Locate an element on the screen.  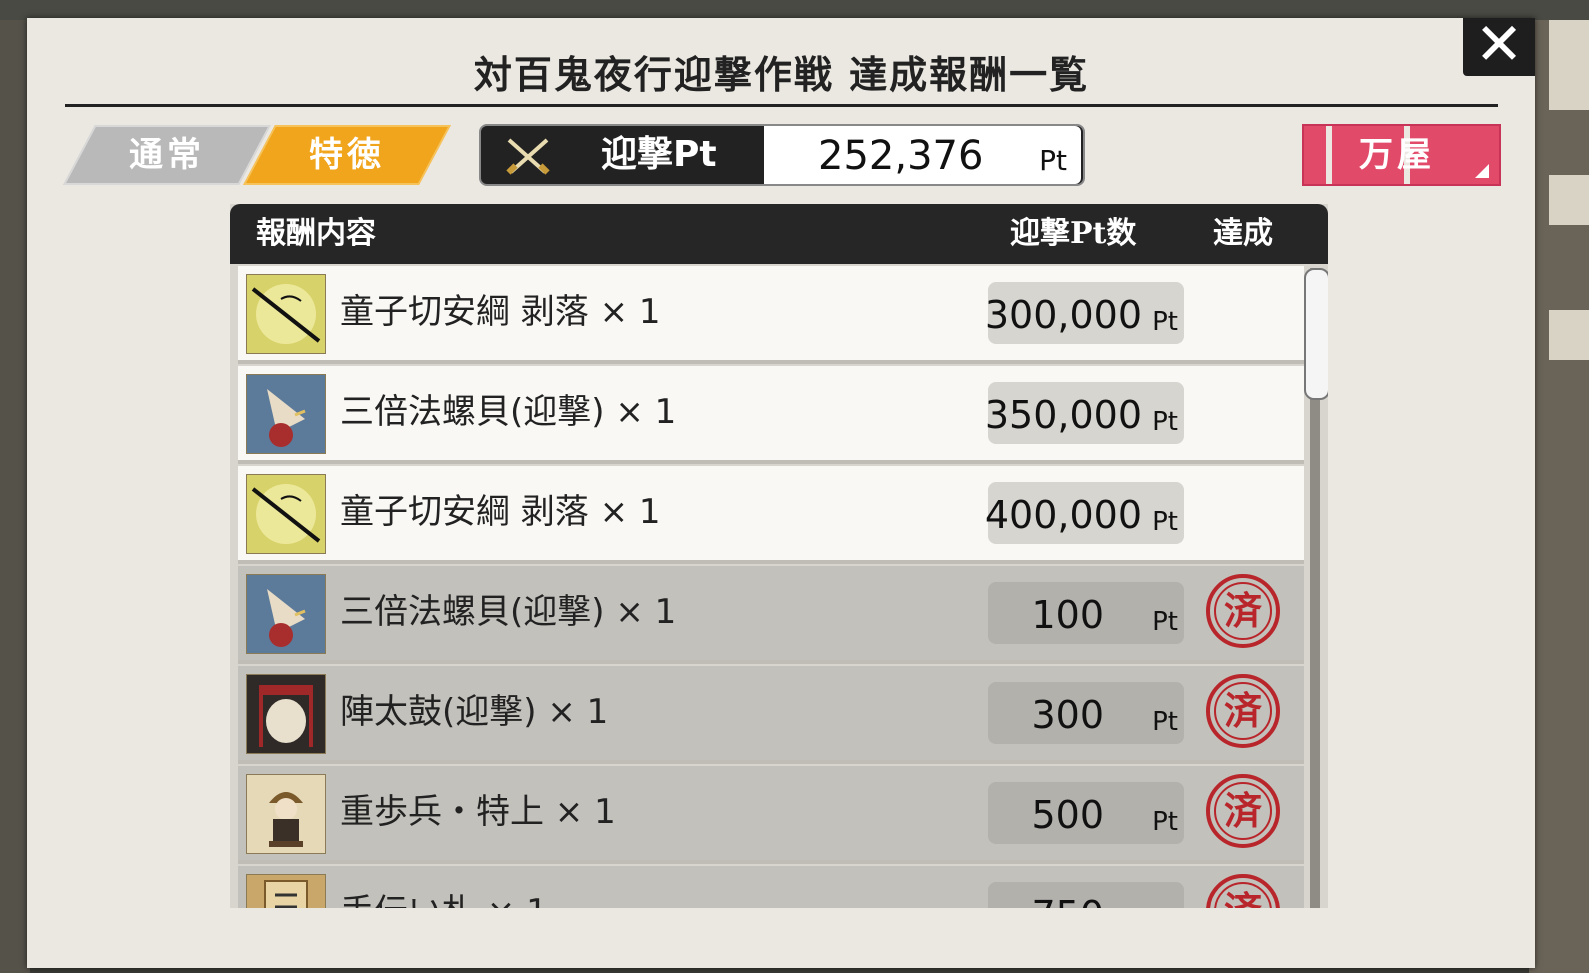
interception-points-panel: 迎撃Pt 252,376 Pt is located at coordinates (782, 155).